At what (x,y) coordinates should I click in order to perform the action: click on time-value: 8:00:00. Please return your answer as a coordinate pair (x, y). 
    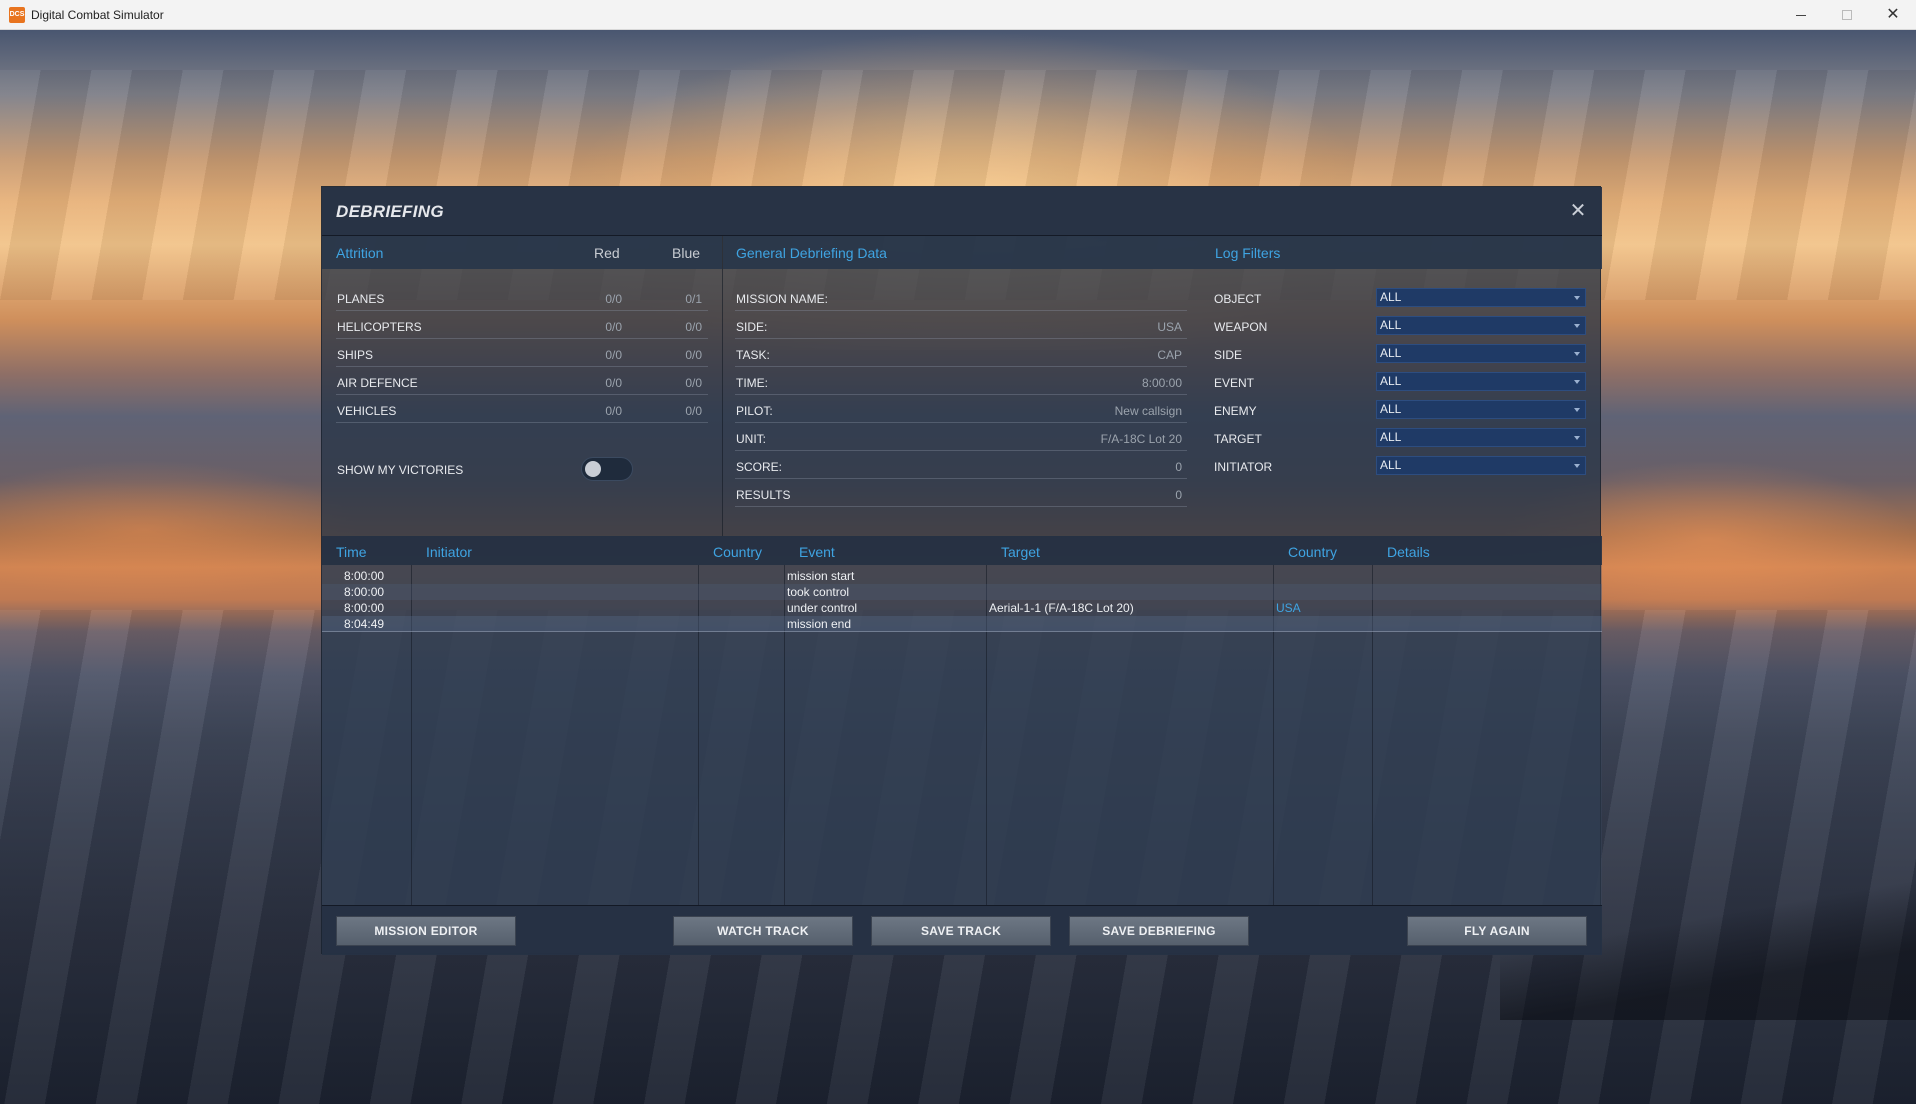
    Looking at the image, I should click on (1161, 383).